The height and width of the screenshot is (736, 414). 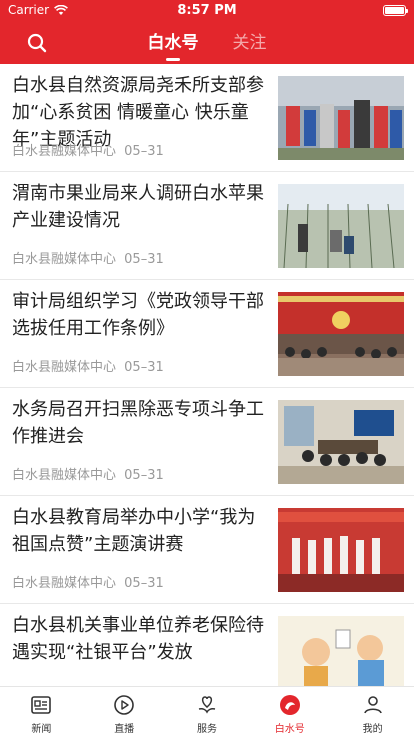 What do you see at coordinates (207, 705) in the screenshot?
I see `heart-hand-icon` at bounding box center [207, 705].